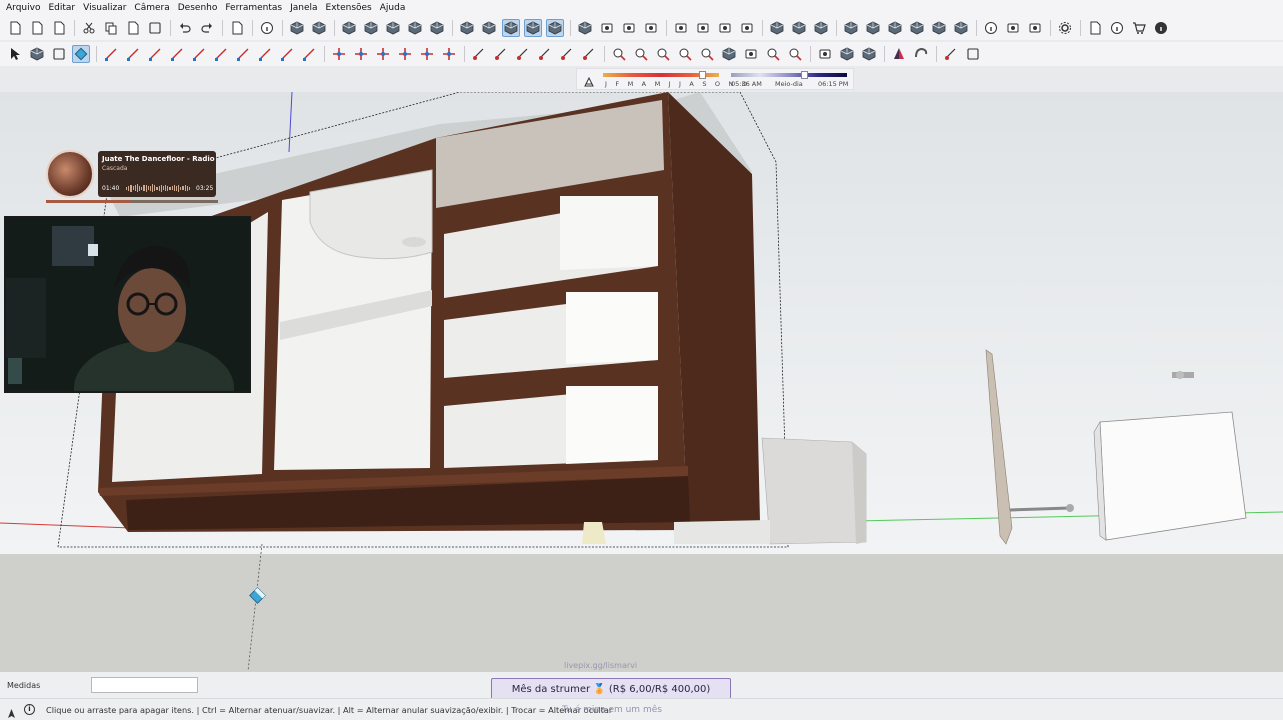 This screenshot has width=1283, height=720. Describe the element at coordinates (747, 28) in the screenshot. I see `send-icon` at that location.